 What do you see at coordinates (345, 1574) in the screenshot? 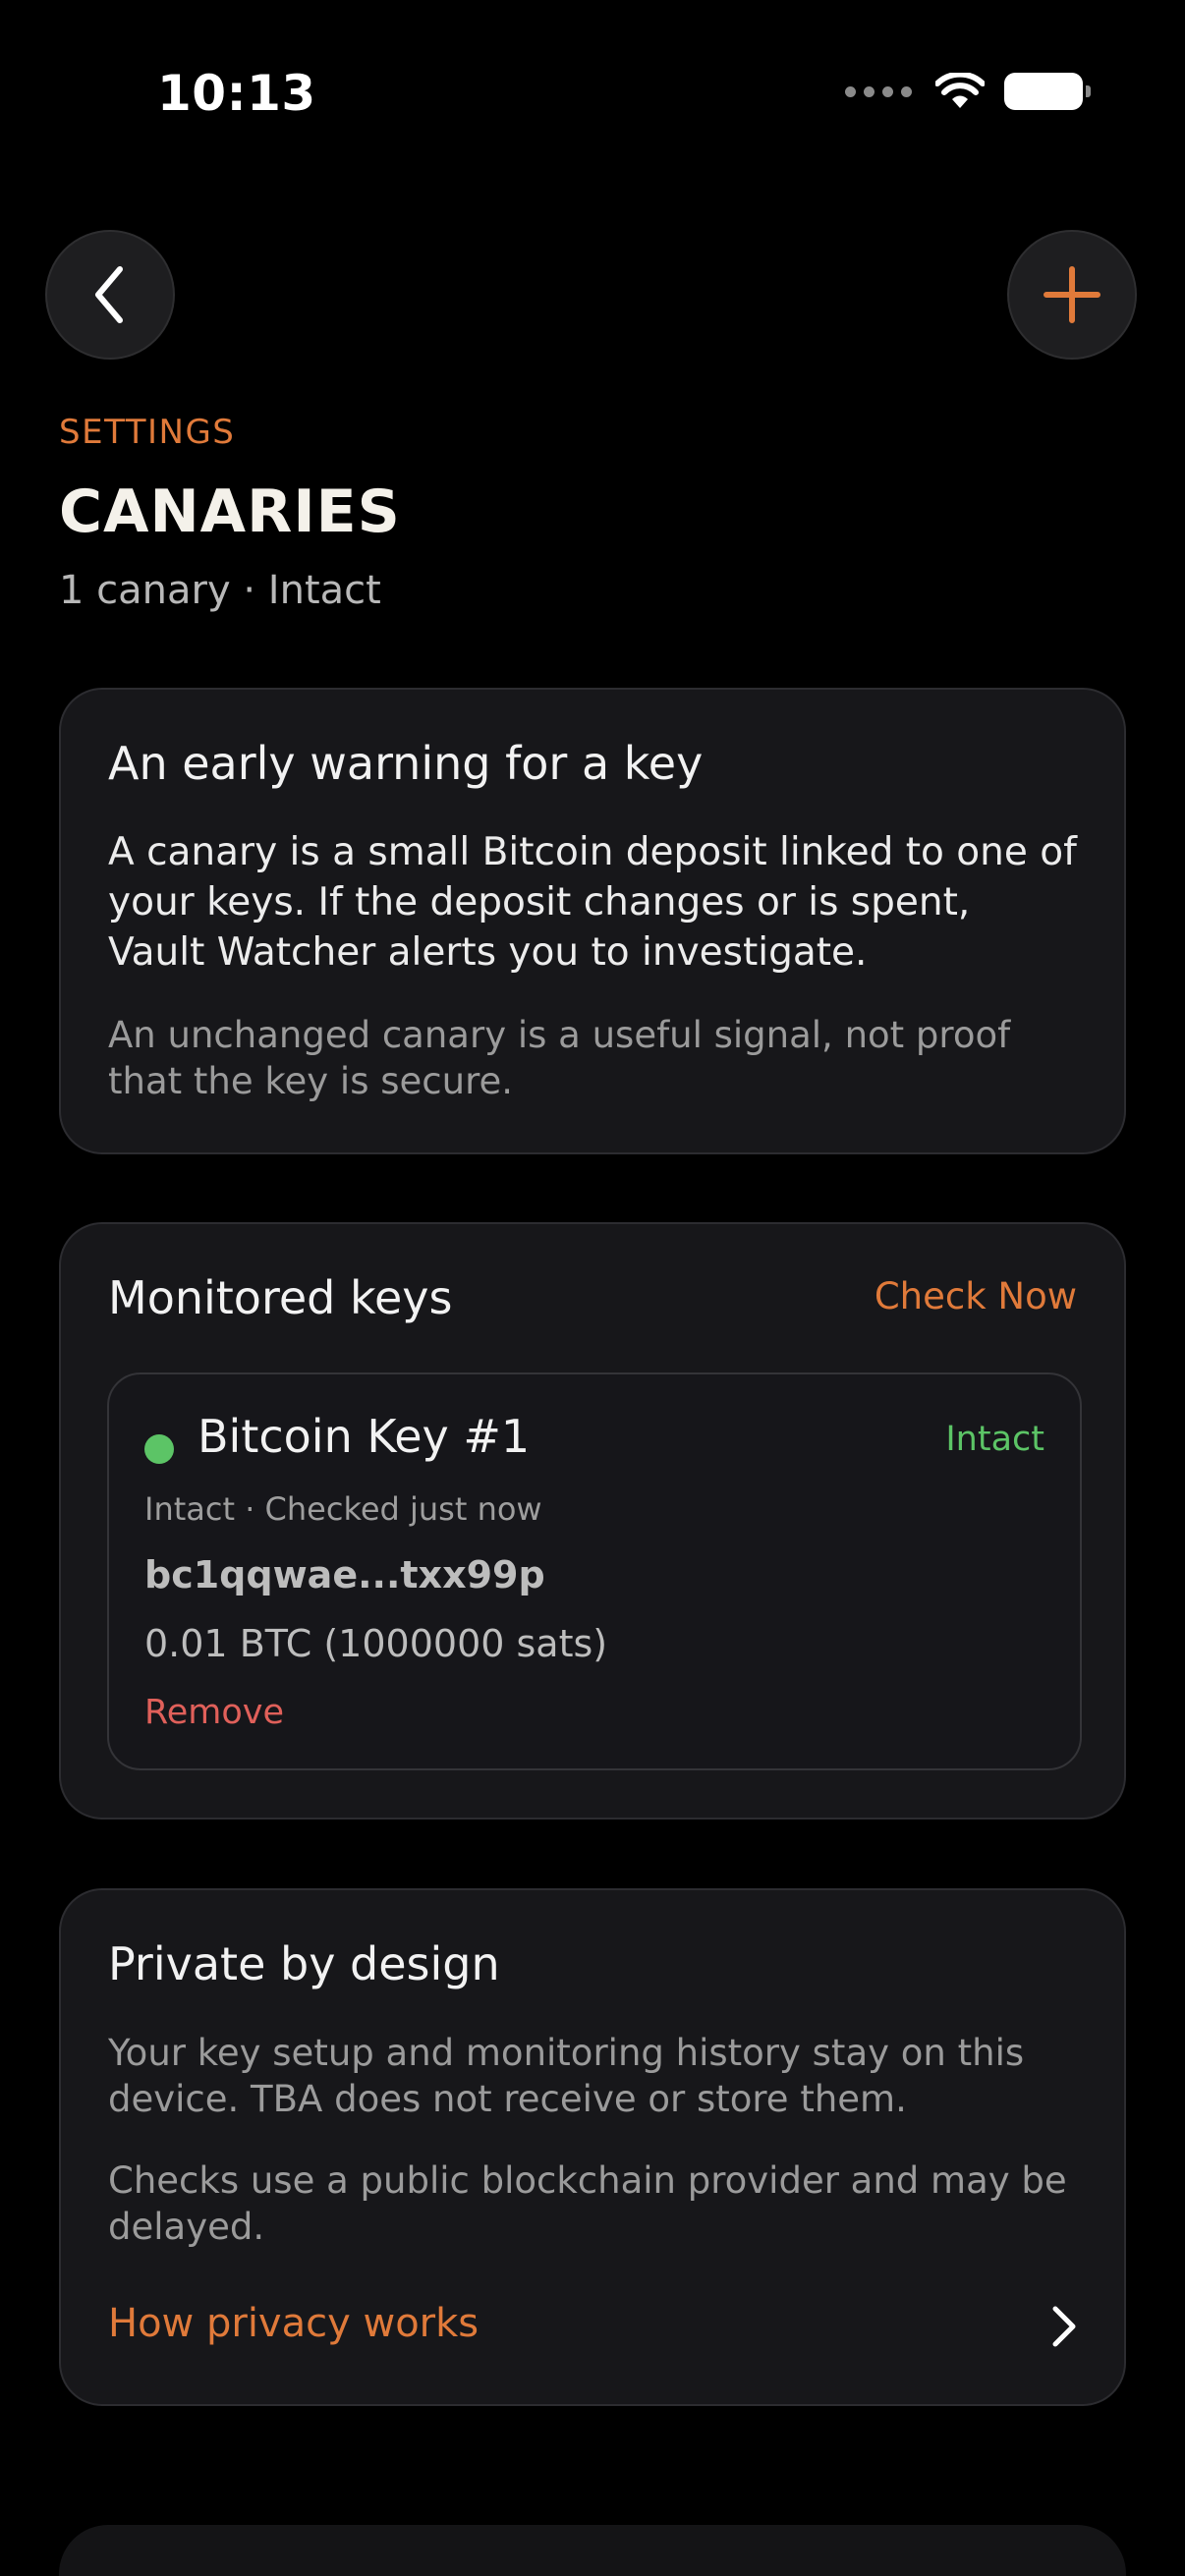
I see `key-address: bc1qqwae...txx99p` at bounding box center [345, 1574].